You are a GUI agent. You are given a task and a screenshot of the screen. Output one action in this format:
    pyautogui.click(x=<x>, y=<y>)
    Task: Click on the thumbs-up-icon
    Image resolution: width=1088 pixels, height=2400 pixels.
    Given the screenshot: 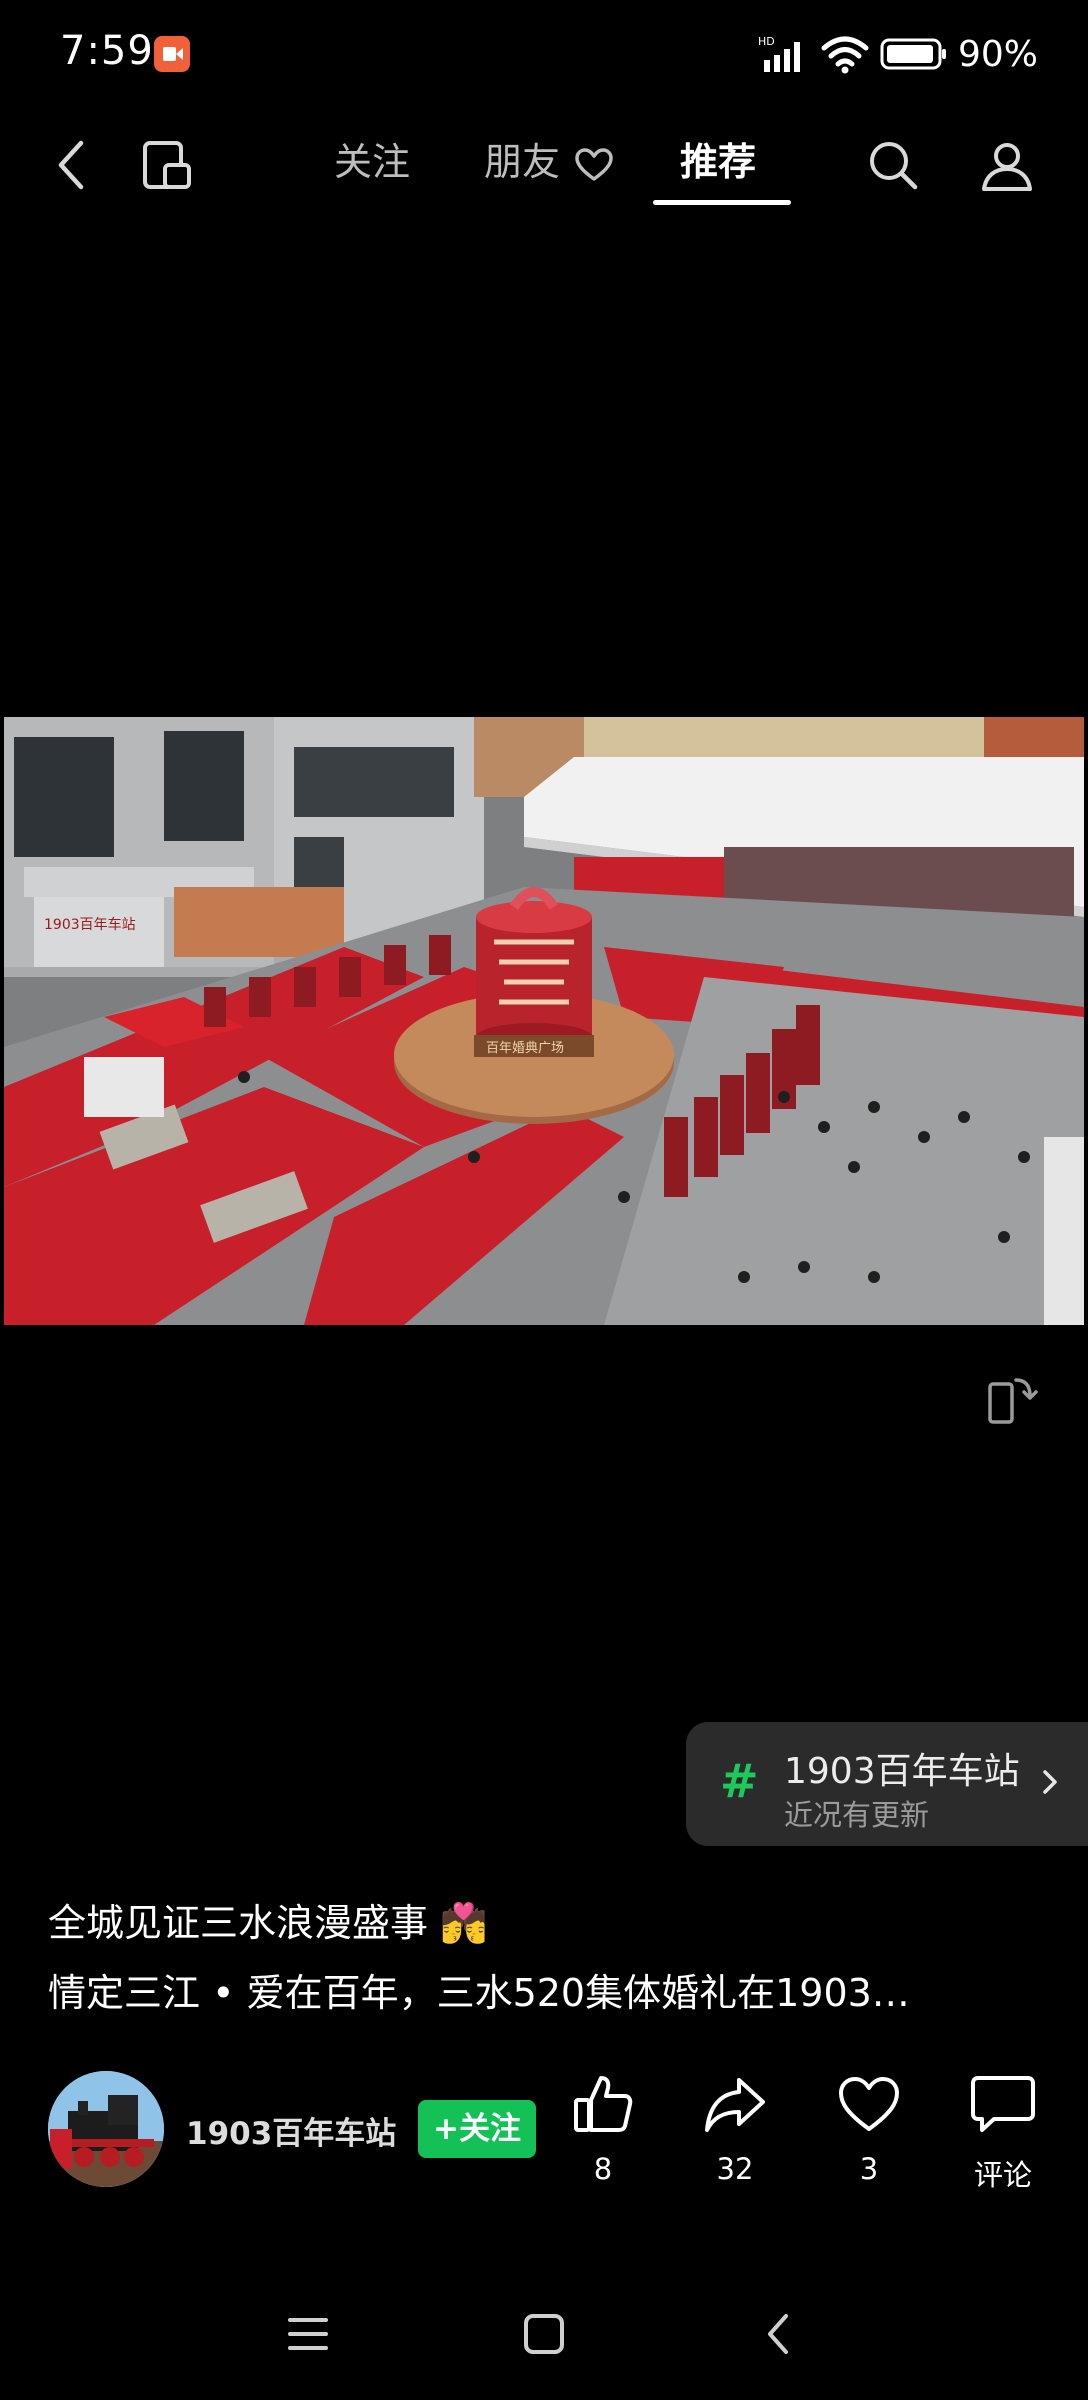 What is the action you would take?
    pyautogui.click(x=603, y=2104)
    